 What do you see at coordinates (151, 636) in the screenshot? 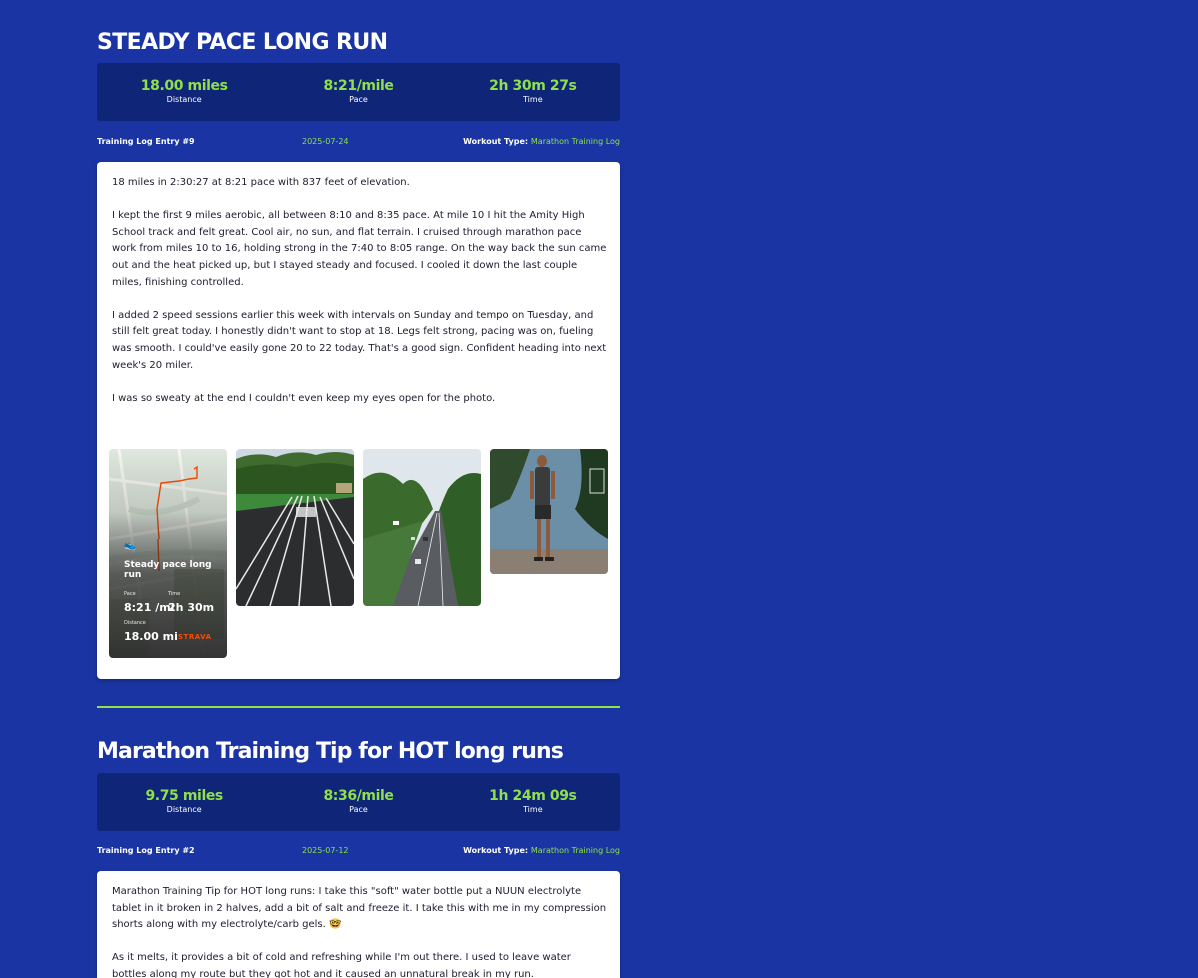
I see `strava-distance-value: 18.00 mi` at bounding box center [151, 636].